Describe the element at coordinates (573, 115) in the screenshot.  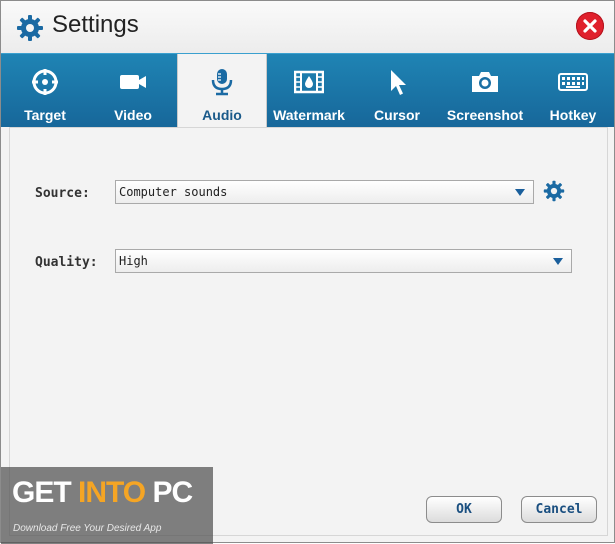
I see `tab-label: Hotkey` at that location.